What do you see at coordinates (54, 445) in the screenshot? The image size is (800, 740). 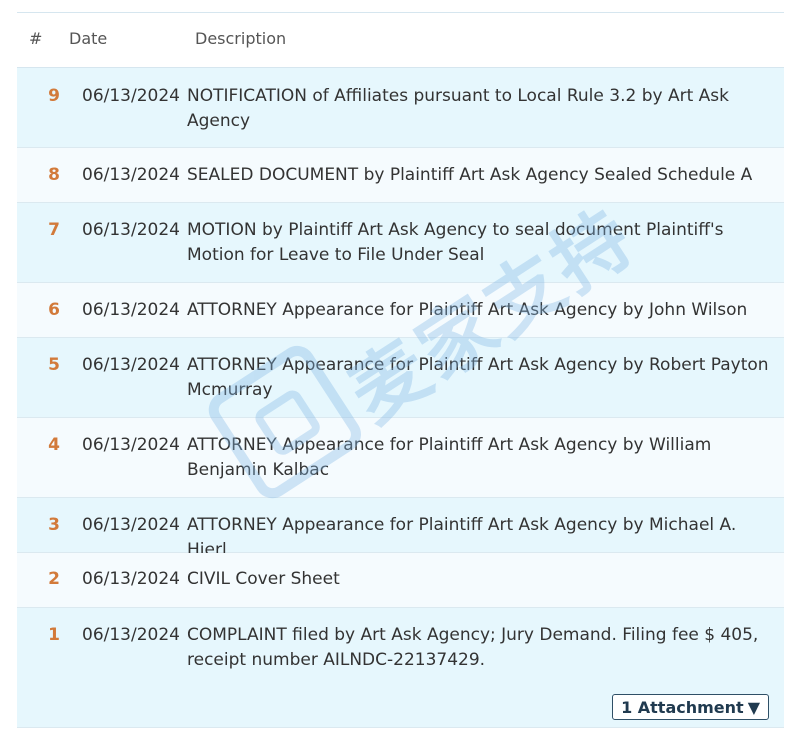 I see `entry-number: 4` at bounding box center [54, 445].